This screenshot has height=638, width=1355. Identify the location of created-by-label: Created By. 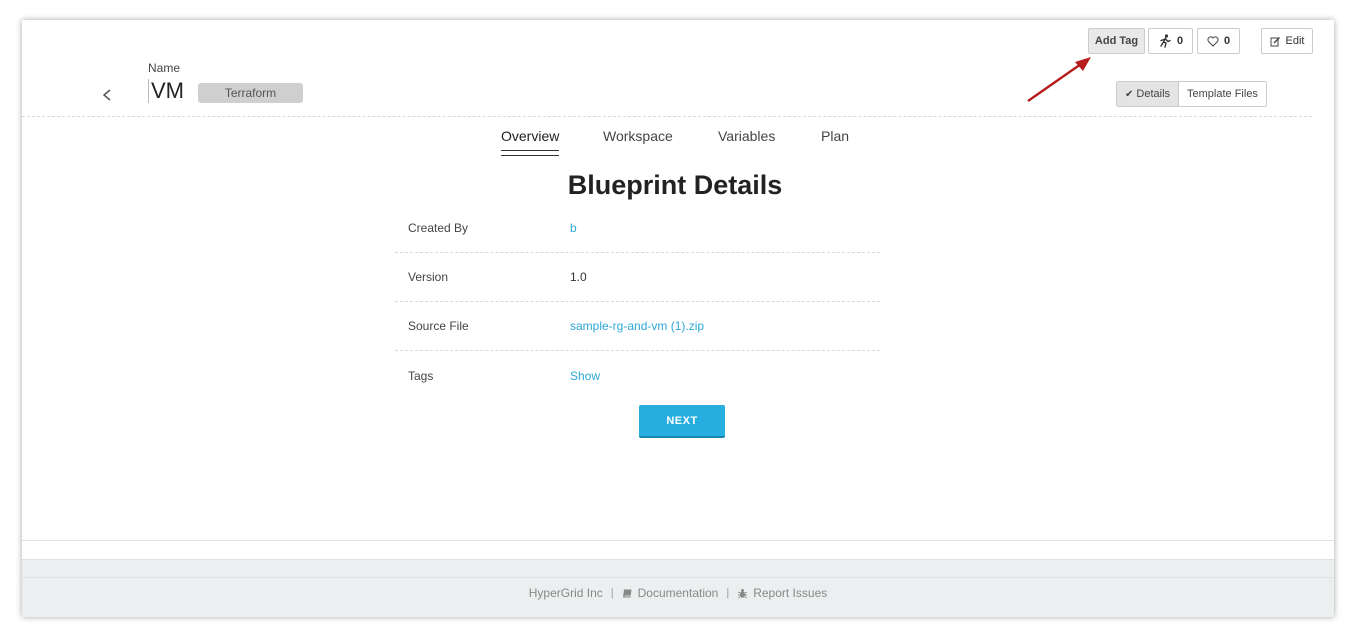
(438, 228).